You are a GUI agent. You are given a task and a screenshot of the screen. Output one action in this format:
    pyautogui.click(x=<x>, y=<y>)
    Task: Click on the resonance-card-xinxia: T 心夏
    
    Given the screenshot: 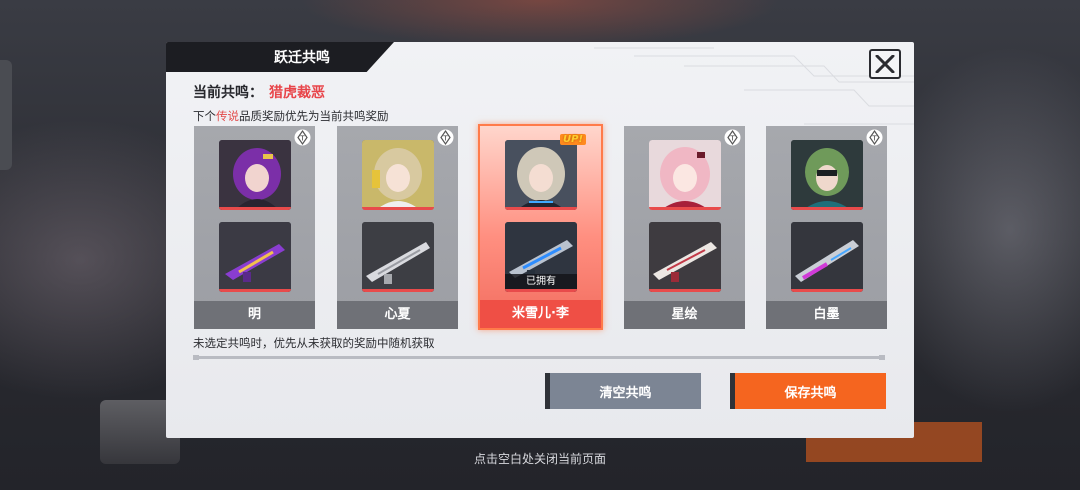 What is the action you would take?
    pyautogui.click(x=397, y=227)
    